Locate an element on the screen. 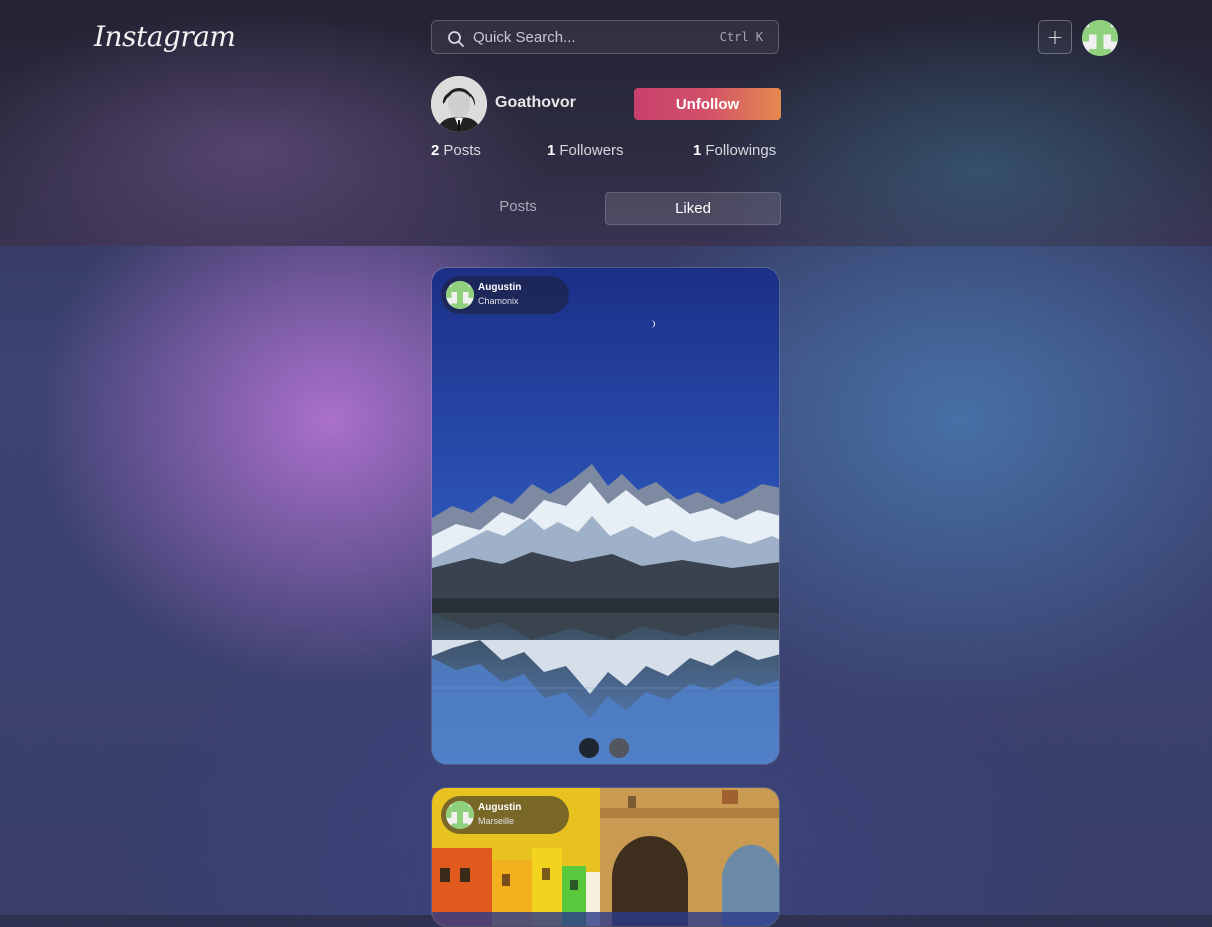  carousel-indicators is located at coordinates (609, 750).